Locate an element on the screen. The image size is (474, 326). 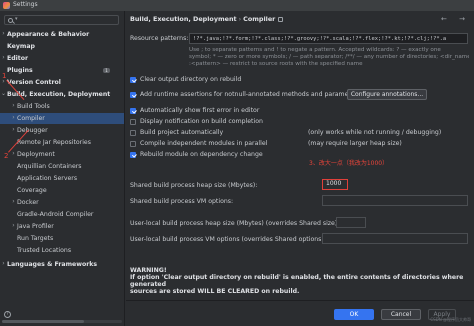
sidebar-item-label: Deployment is located at coordinates (36, 154).